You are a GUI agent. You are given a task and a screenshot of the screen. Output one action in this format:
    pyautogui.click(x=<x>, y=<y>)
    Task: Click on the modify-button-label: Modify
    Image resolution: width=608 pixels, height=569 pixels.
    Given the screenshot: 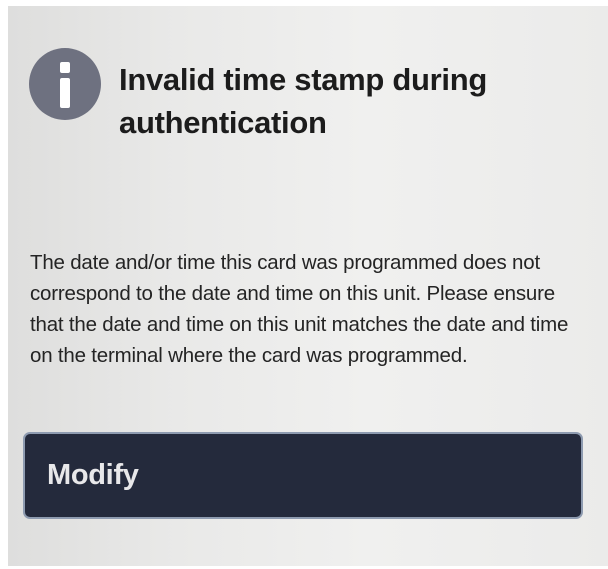 What is the action you would take?
    pyautogui.click(x=93, y=475)
    